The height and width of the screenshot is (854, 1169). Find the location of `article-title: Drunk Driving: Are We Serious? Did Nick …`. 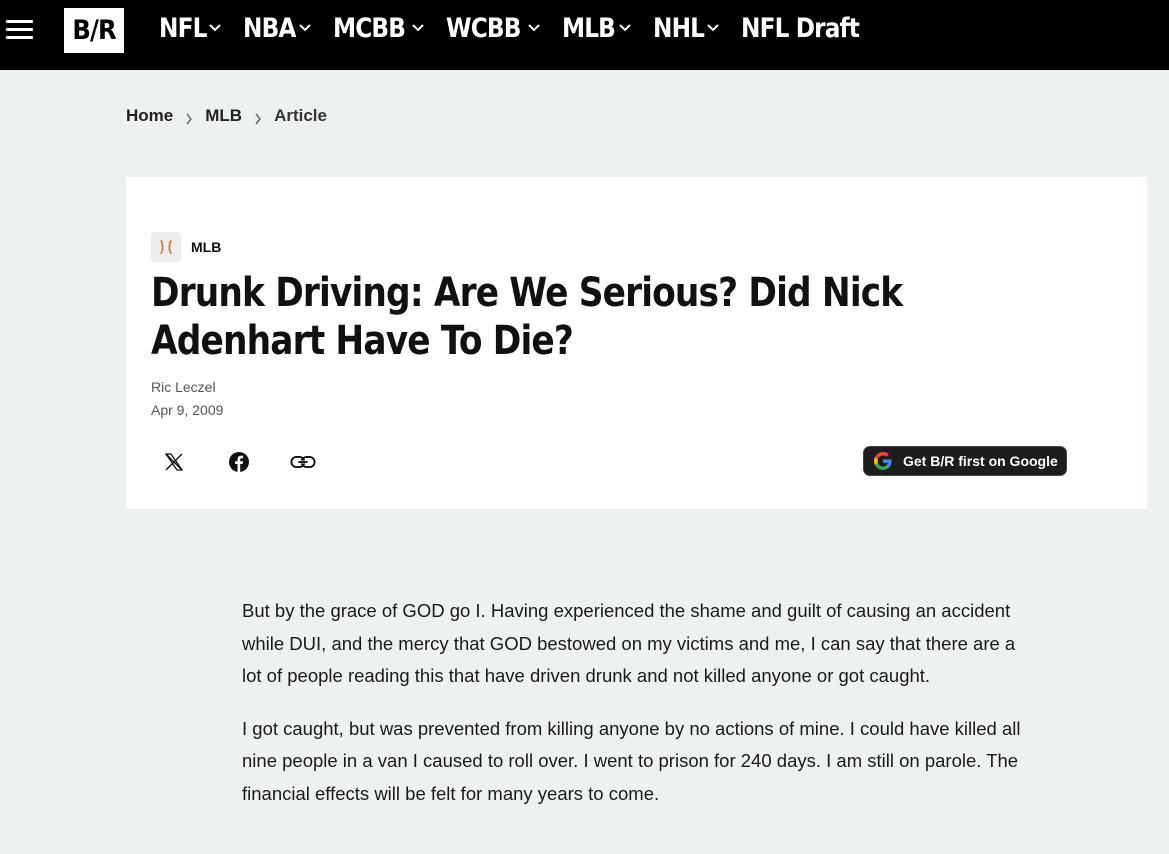

article-title: Drunk Driving: Are We Serious? Did Nick … is located at coordinates (527, 317).